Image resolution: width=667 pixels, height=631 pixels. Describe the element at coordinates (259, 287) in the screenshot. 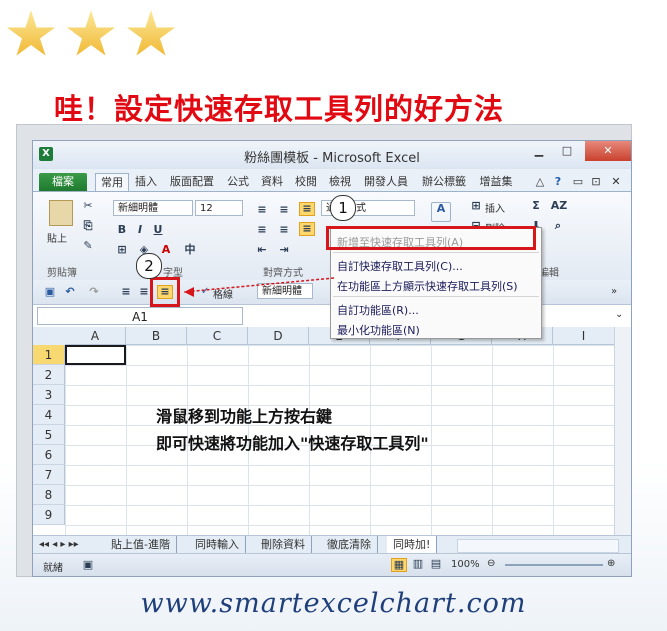

I see `annotation-arrow` at that location.